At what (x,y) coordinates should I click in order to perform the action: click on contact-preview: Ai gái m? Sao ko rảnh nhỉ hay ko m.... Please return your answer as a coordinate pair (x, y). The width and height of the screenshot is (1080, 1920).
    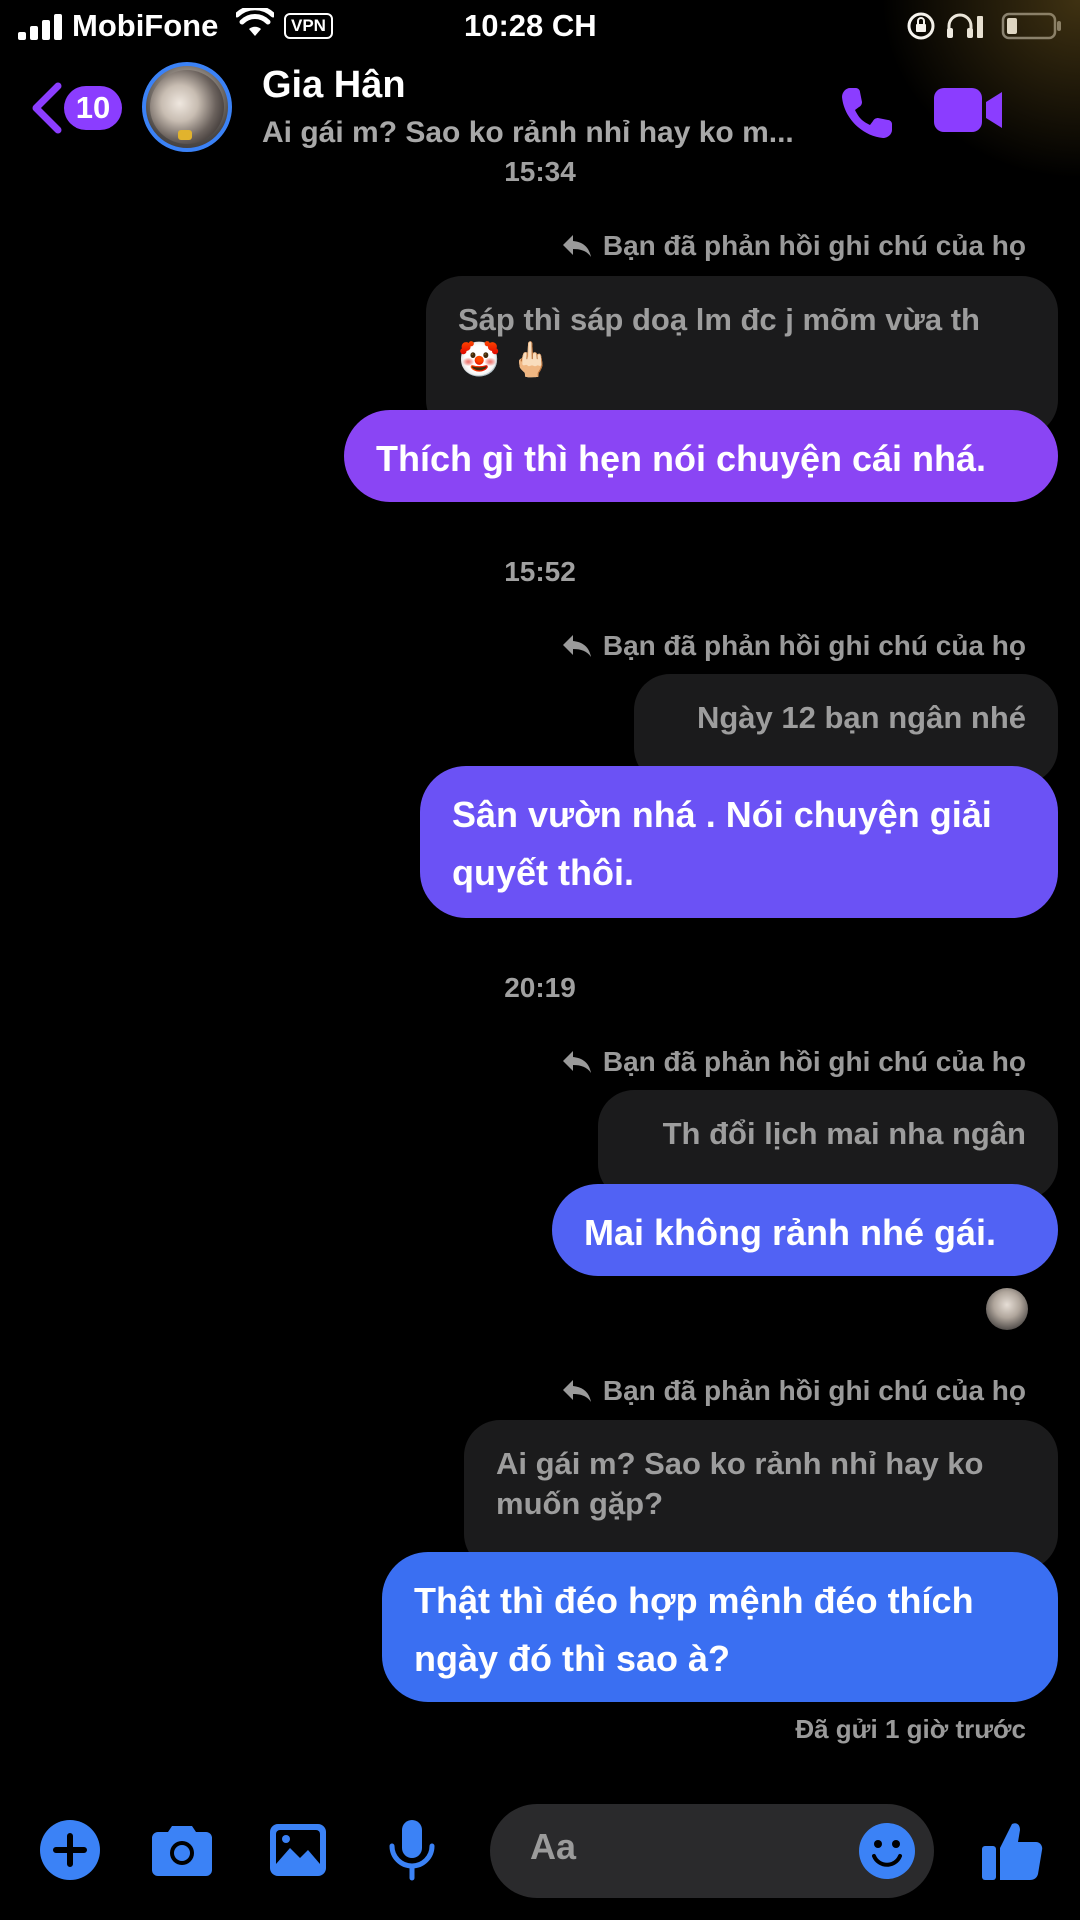
    Looking at the image, I should click on (528, 132).